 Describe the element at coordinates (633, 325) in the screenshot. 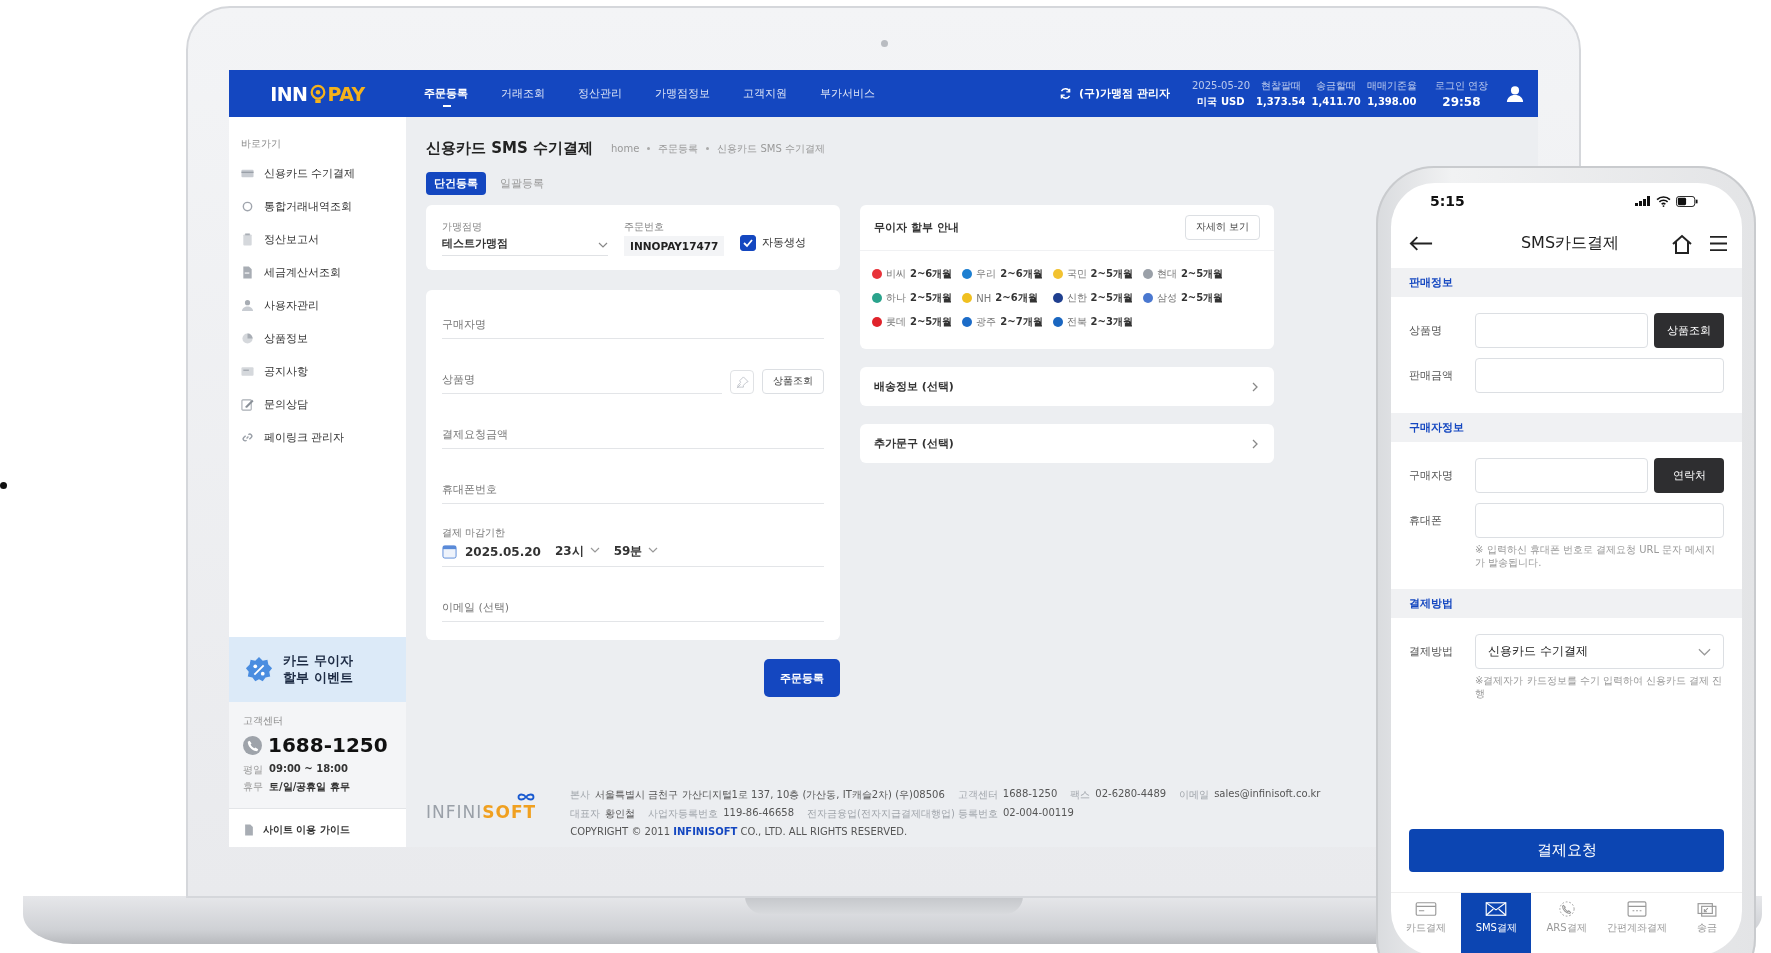

I see `input-field: 구매자명` at that location.